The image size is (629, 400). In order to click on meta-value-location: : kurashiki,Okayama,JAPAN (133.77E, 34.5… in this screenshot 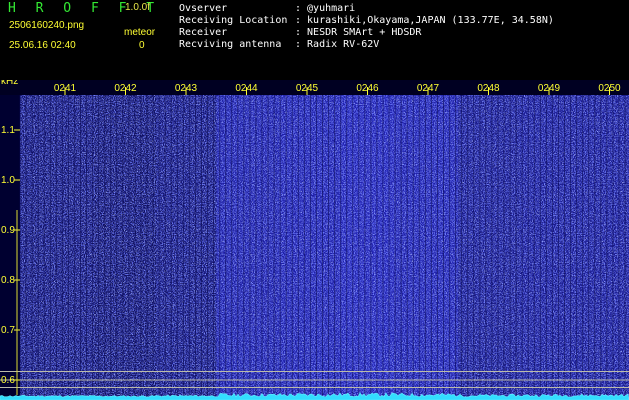, I will do `click(424, 20)`.